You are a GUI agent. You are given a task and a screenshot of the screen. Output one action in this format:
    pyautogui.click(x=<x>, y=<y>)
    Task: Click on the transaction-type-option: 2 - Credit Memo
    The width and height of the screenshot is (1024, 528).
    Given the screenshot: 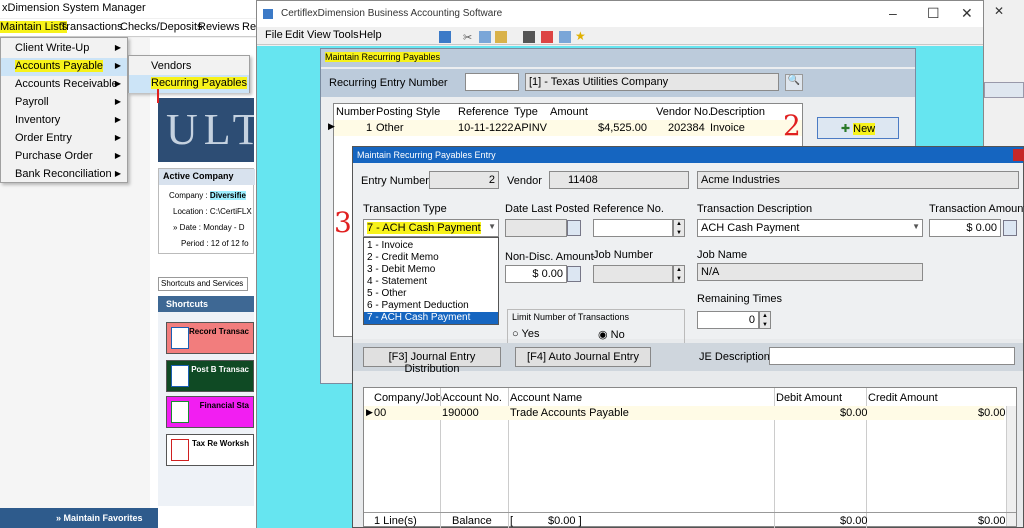 What is the action you would take?
    pyautogui.click(x=431, y=258)
    